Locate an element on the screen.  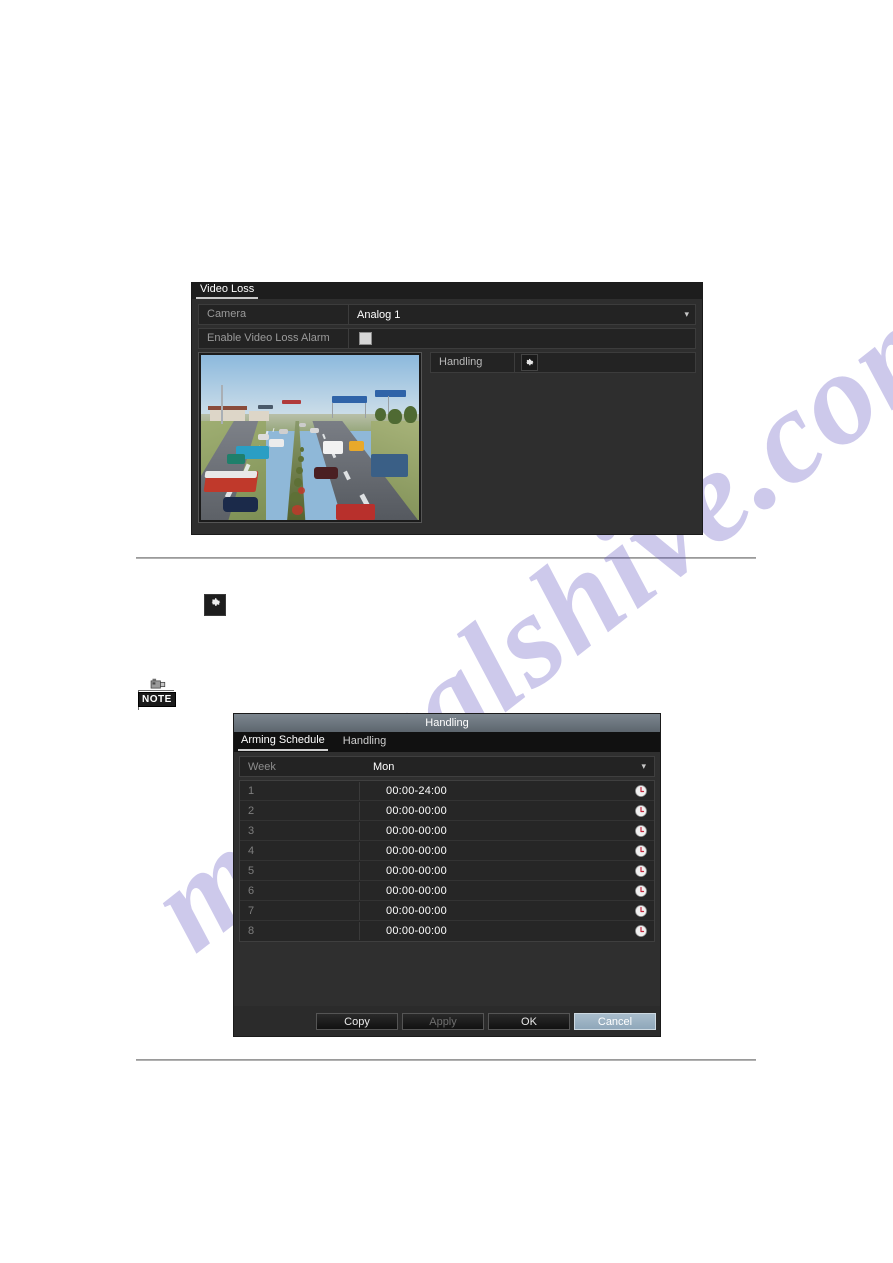
week-select-value: Mon is located at coordinates (384, 766).